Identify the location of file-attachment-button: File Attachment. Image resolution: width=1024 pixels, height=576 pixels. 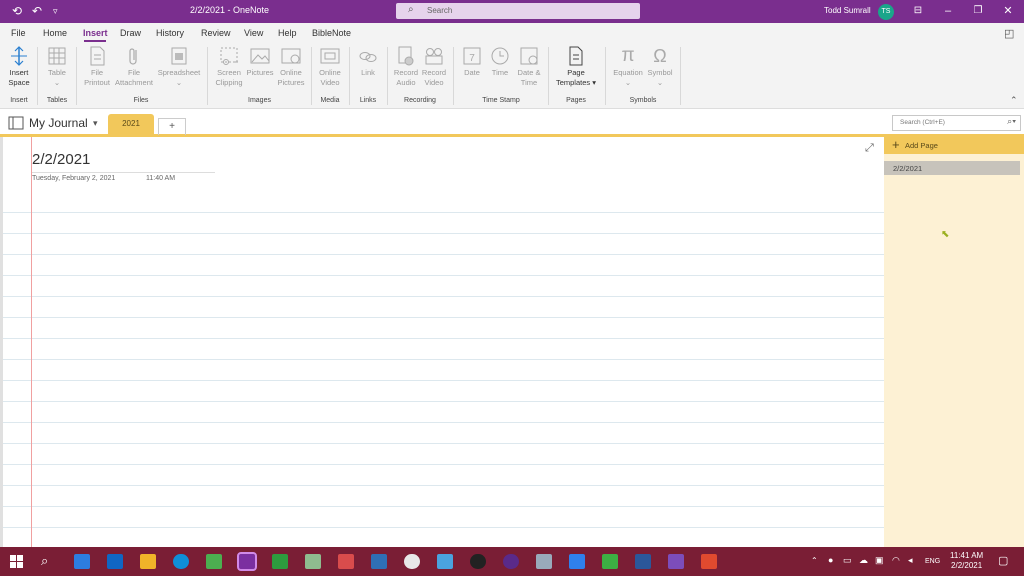
(134, 66).